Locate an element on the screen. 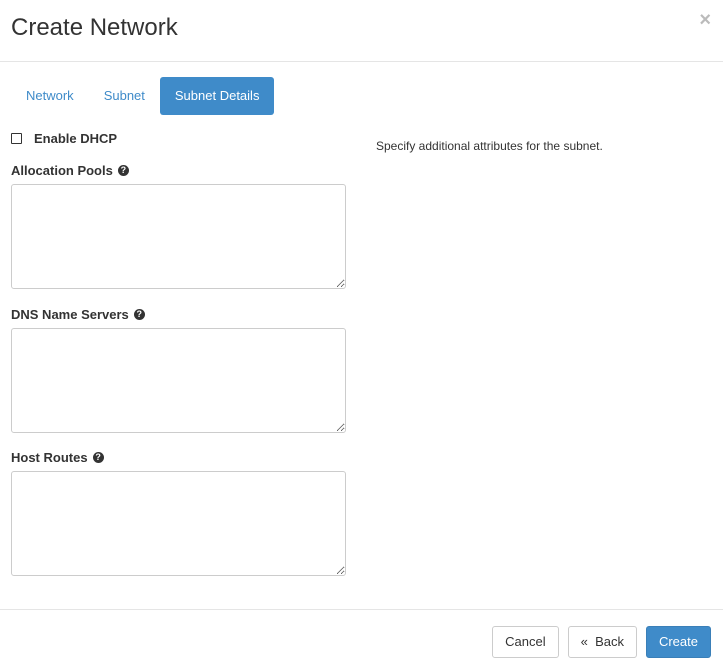 The height and width of the screenshot is (669, 723). wizard-tabs: Network Subnet Subnet Details is located at coordinates (143, 96).